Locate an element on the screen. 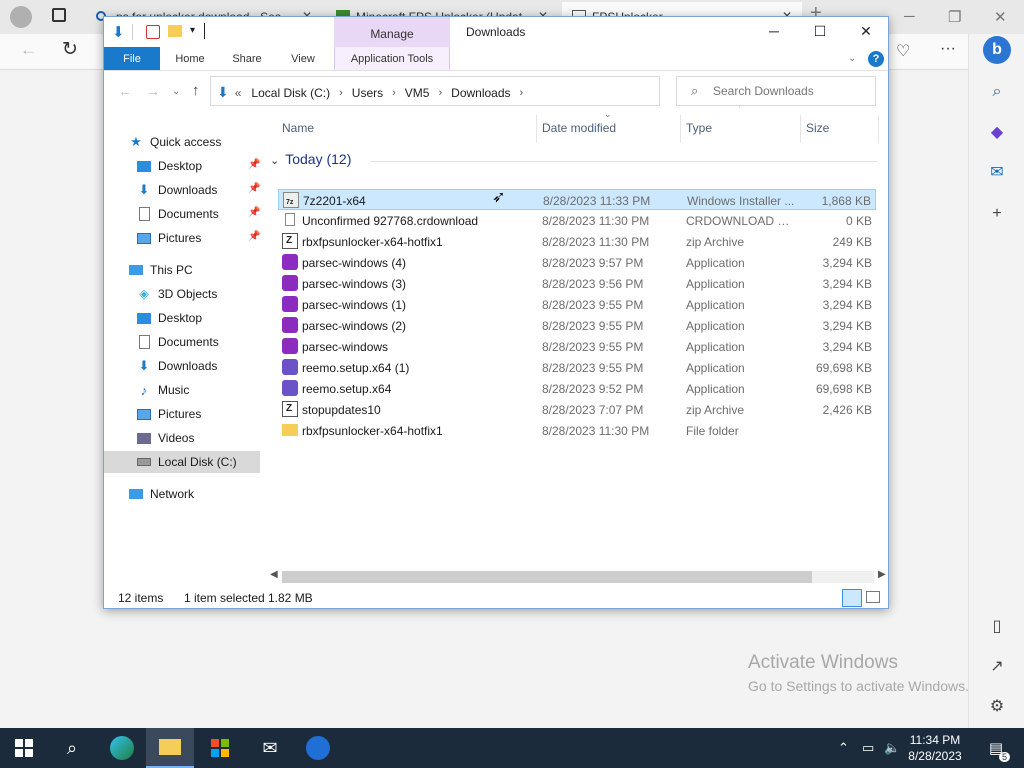 This screenshot has width=1024, height=768. bing-chat-icon: b is located at coordinates (997, 50).